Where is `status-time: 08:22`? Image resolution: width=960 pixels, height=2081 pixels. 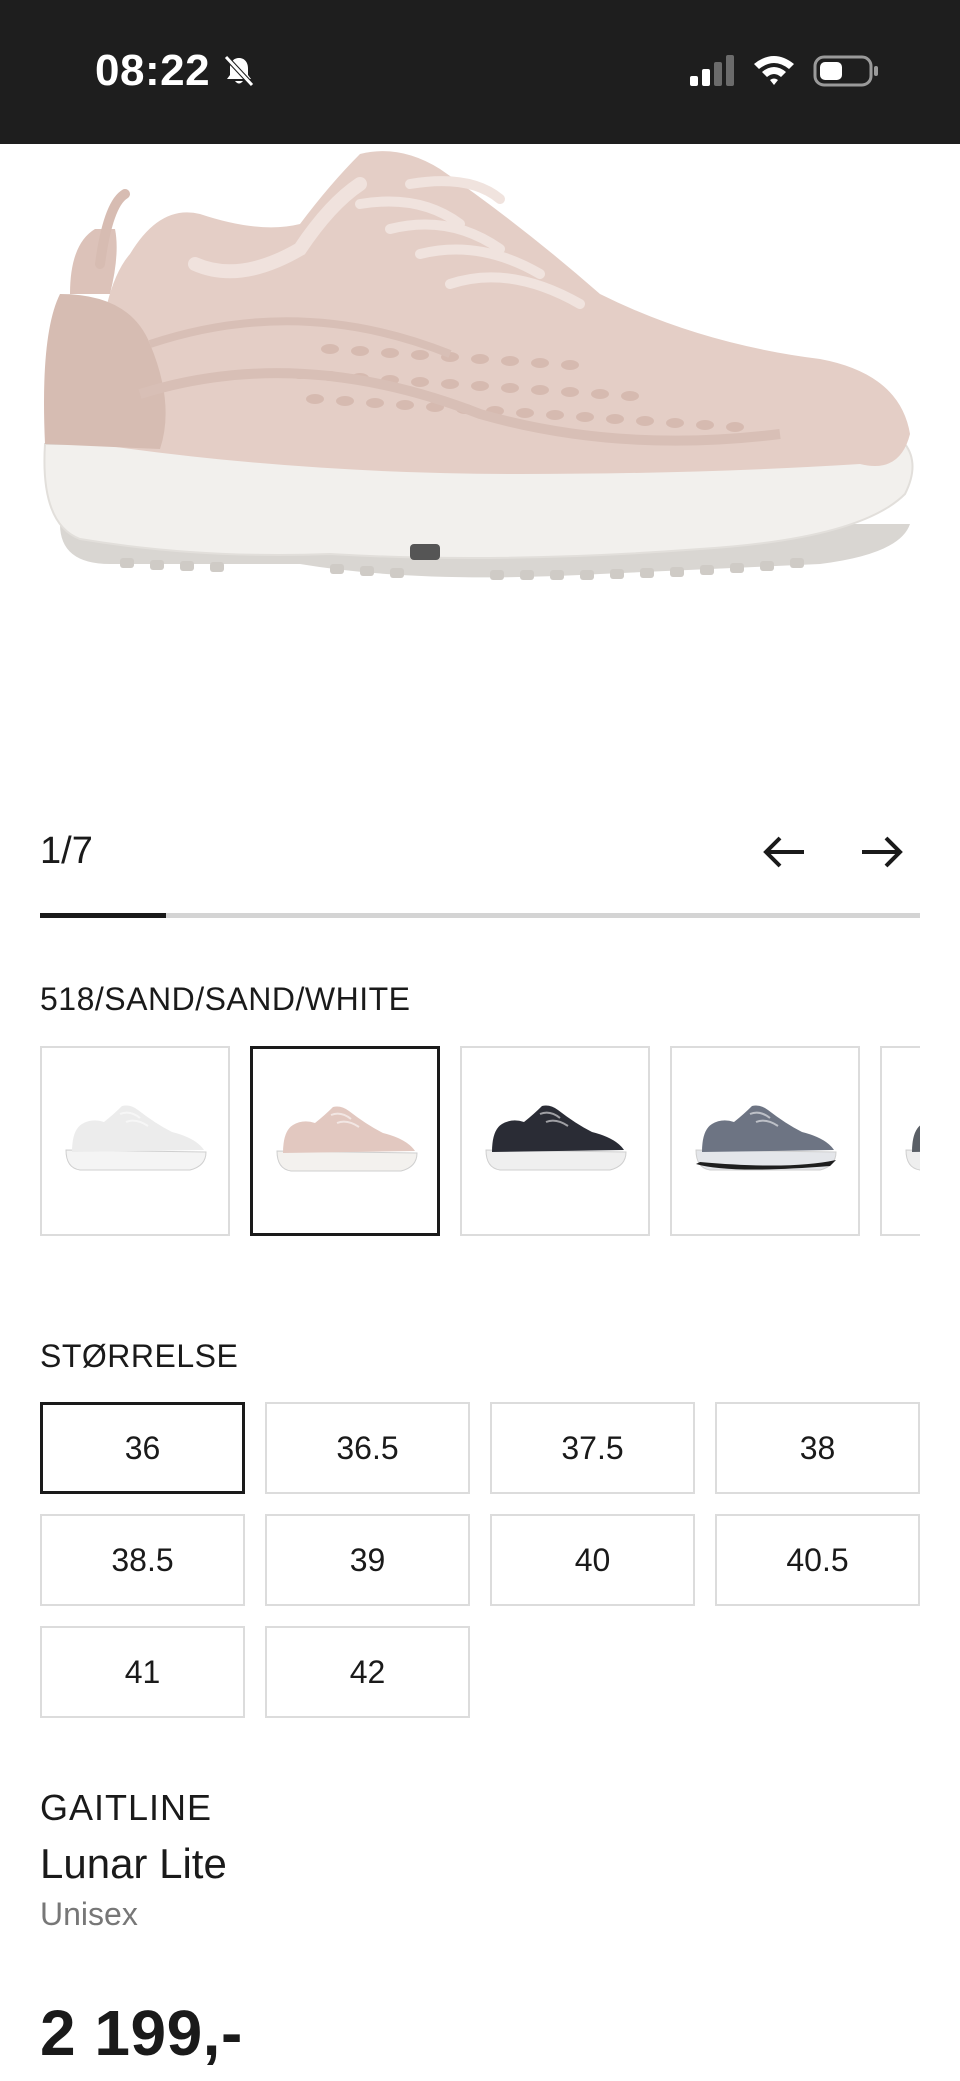
status-time: 08:22 is located at coordinates (153, 70).